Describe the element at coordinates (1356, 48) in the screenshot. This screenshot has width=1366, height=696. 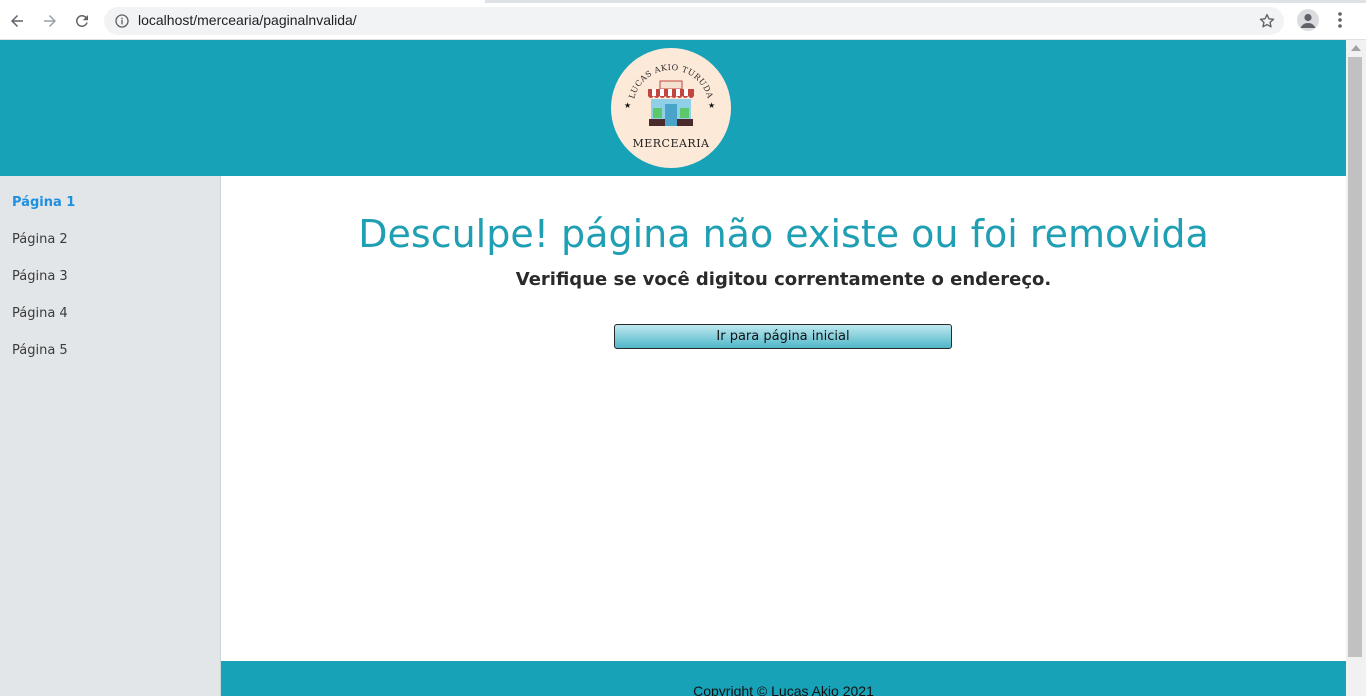
I see `scroll-up-arrow-icon` at that location.